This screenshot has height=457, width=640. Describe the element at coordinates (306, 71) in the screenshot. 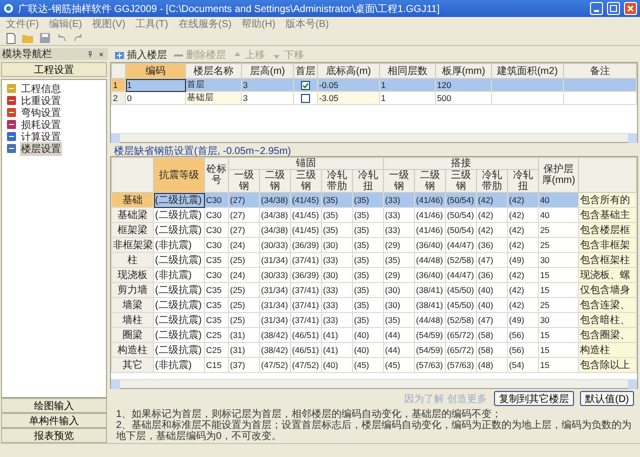

I see `column-header: 首层` at that location.